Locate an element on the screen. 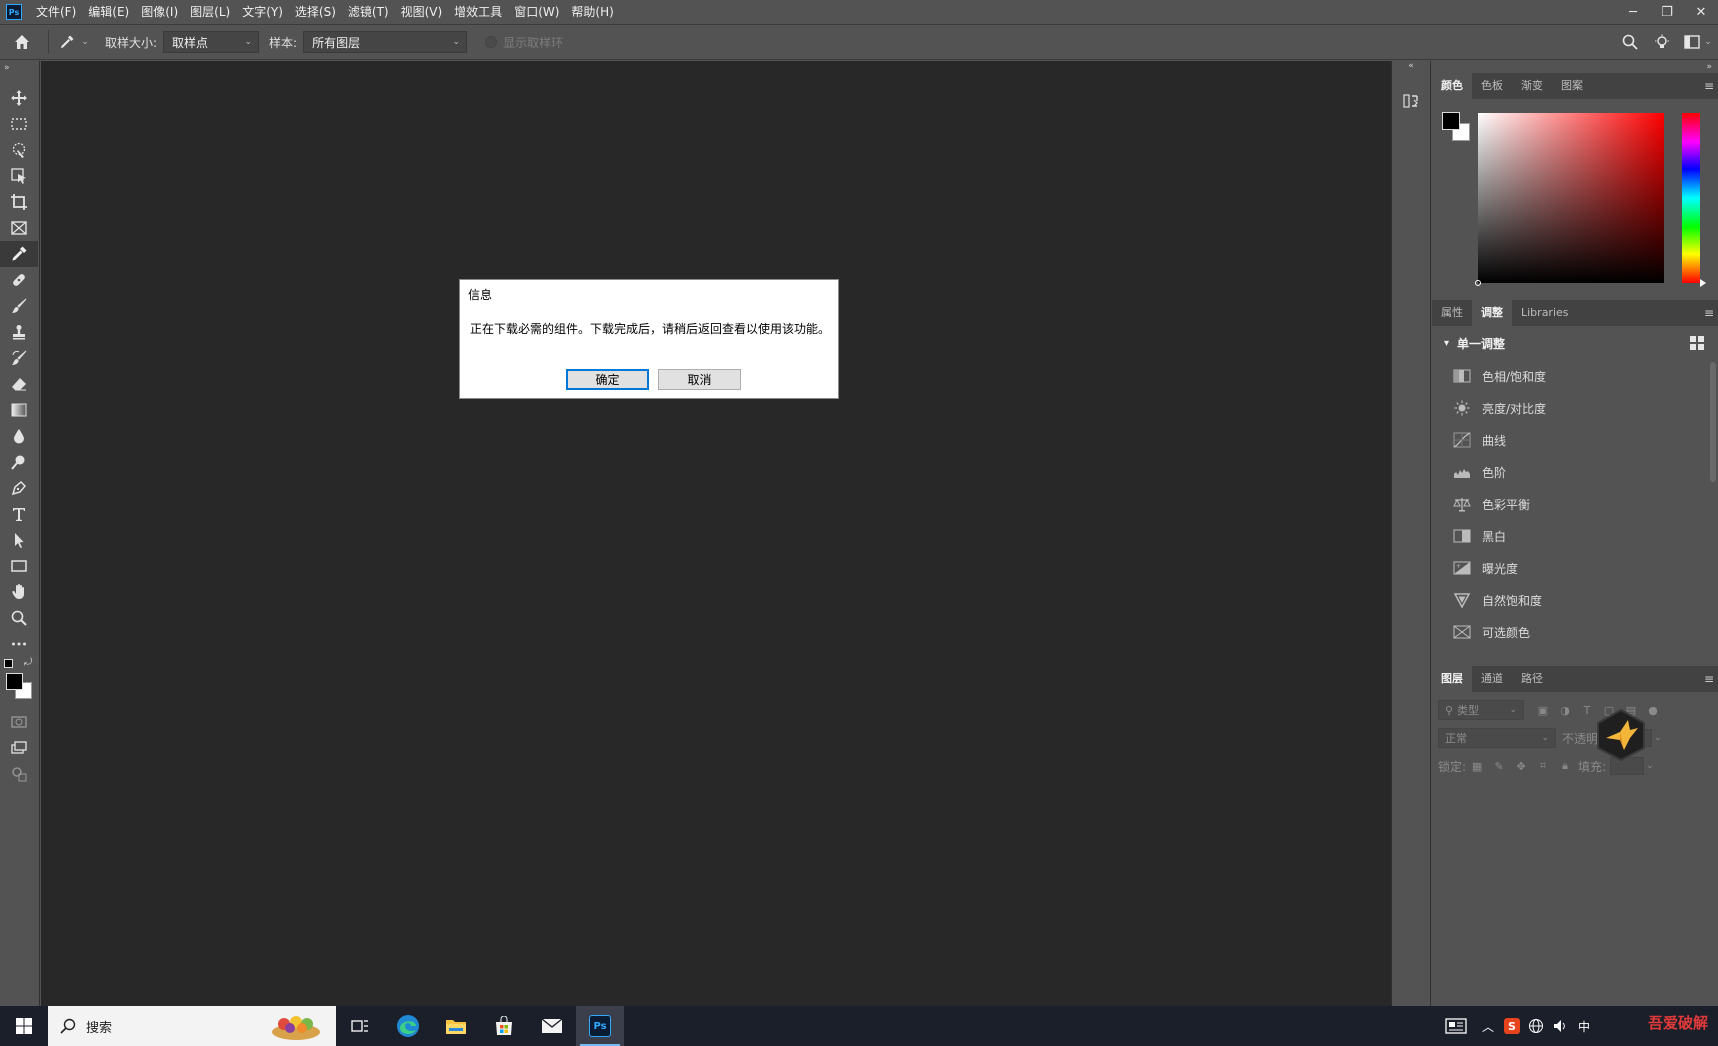 The height and width of the screenshot is (1046, 1718). adjustment-brightness-contrast: 亮度/对比度 is located at coordinates (1575, 408).